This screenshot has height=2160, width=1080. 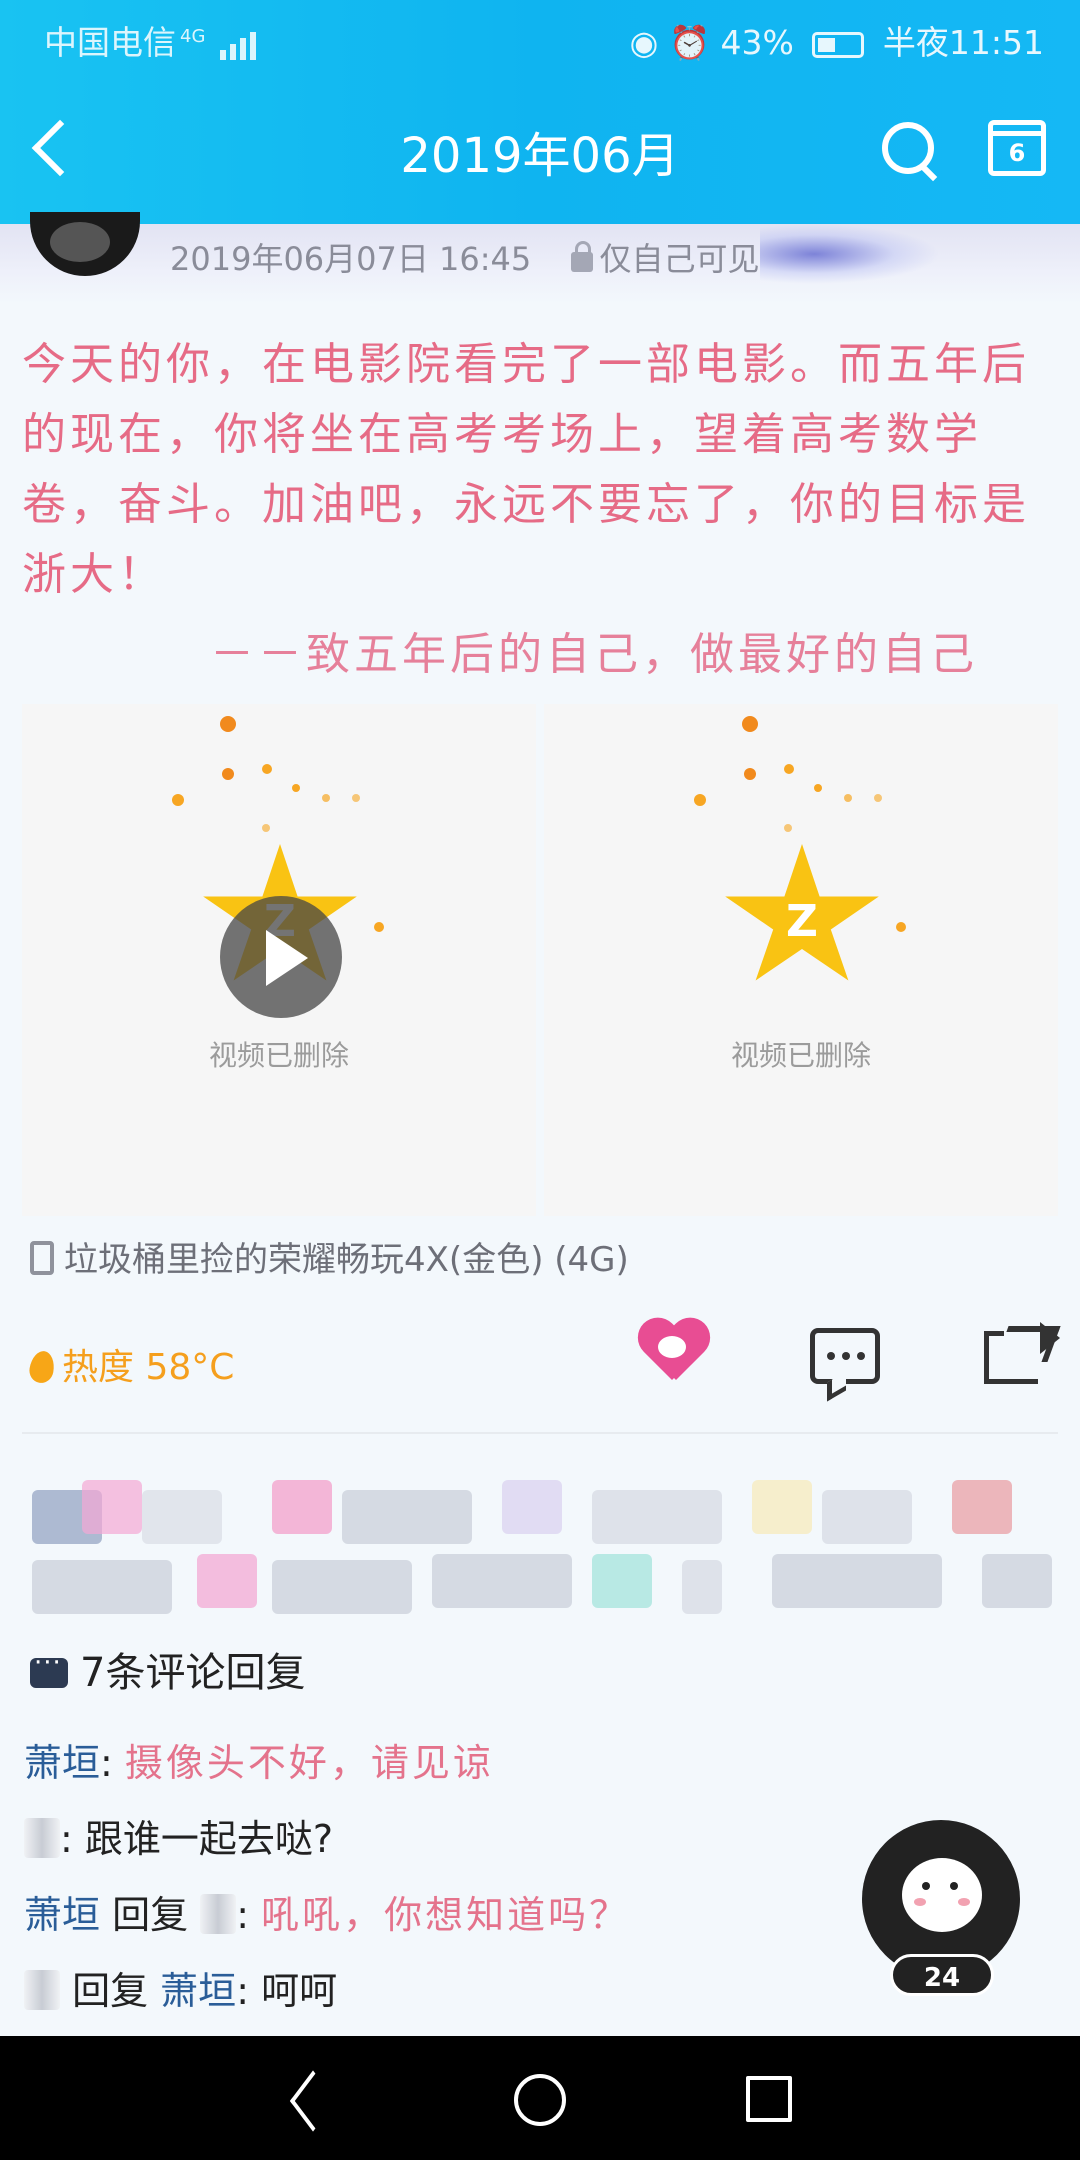 I want to click on comment-bubble-icon, so click(x=49, y=1668).